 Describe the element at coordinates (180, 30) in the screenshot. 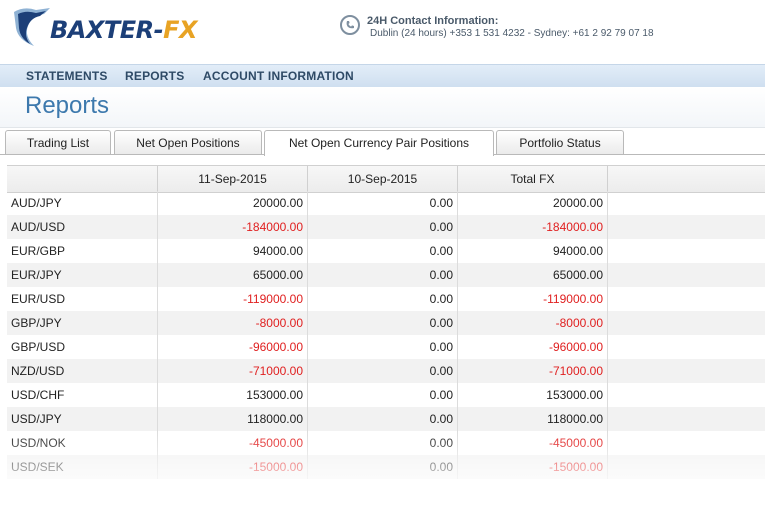

I see `logo-text-accent: FX` at that location.